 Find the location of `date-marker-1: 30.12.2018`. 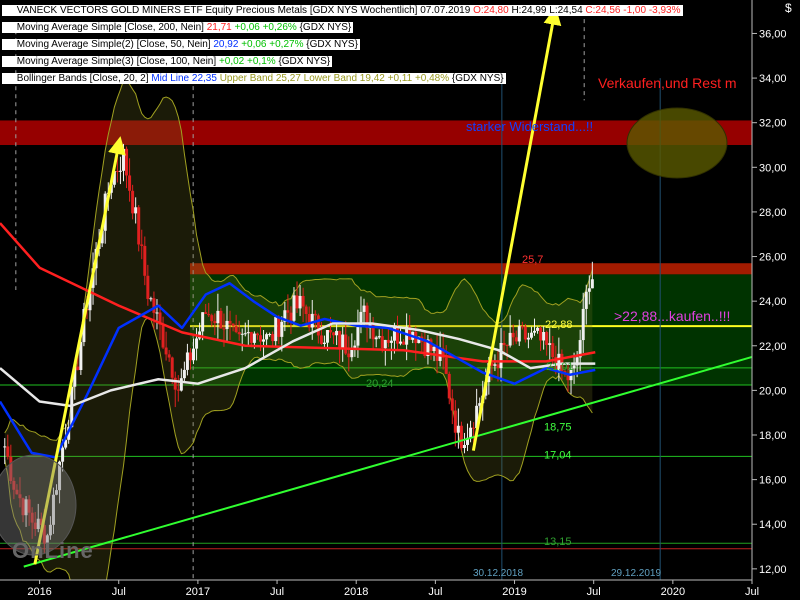

date-marker-1: 30.12.2018 is located at coordinates (498, 573).